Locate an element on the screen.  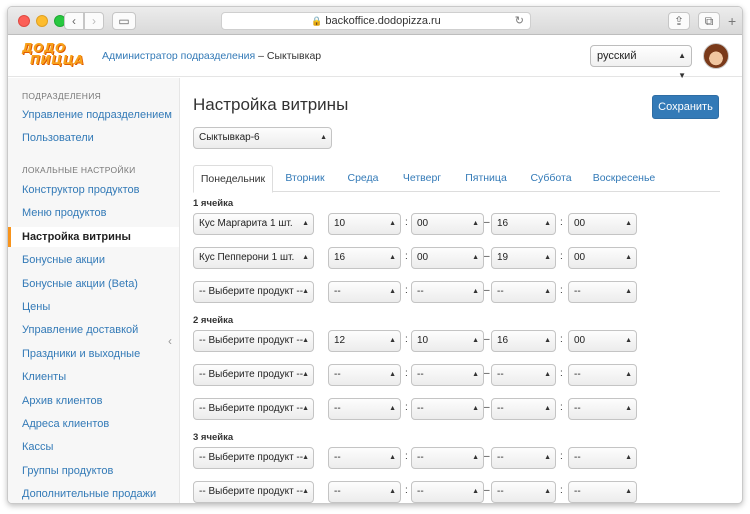
cell-label: 3 ячейка is located at coordinates (213, 437).